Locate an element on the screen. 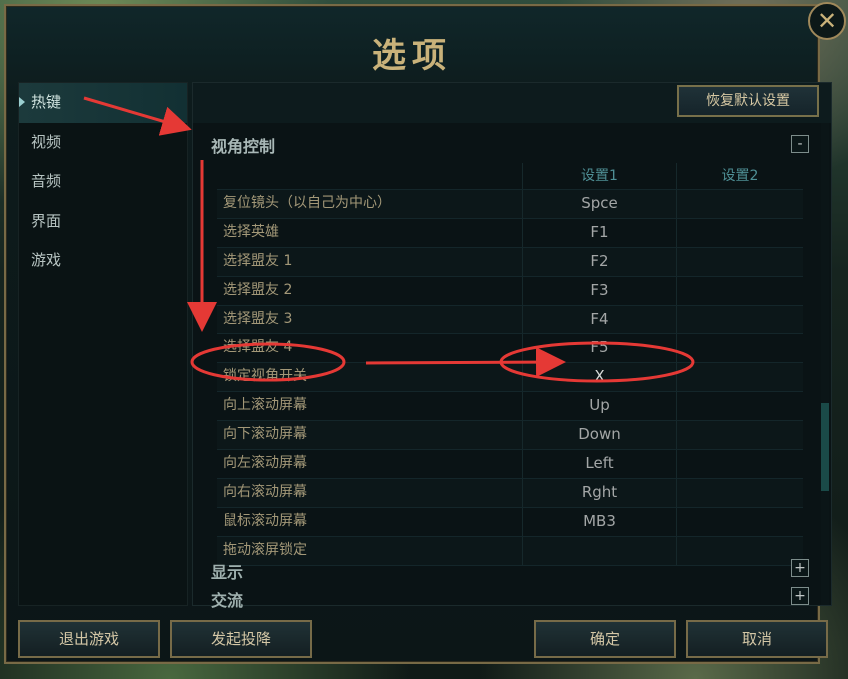 The image size is (848, 679). action-label: 选择盟友 3 is located at coordinates (370, 319).